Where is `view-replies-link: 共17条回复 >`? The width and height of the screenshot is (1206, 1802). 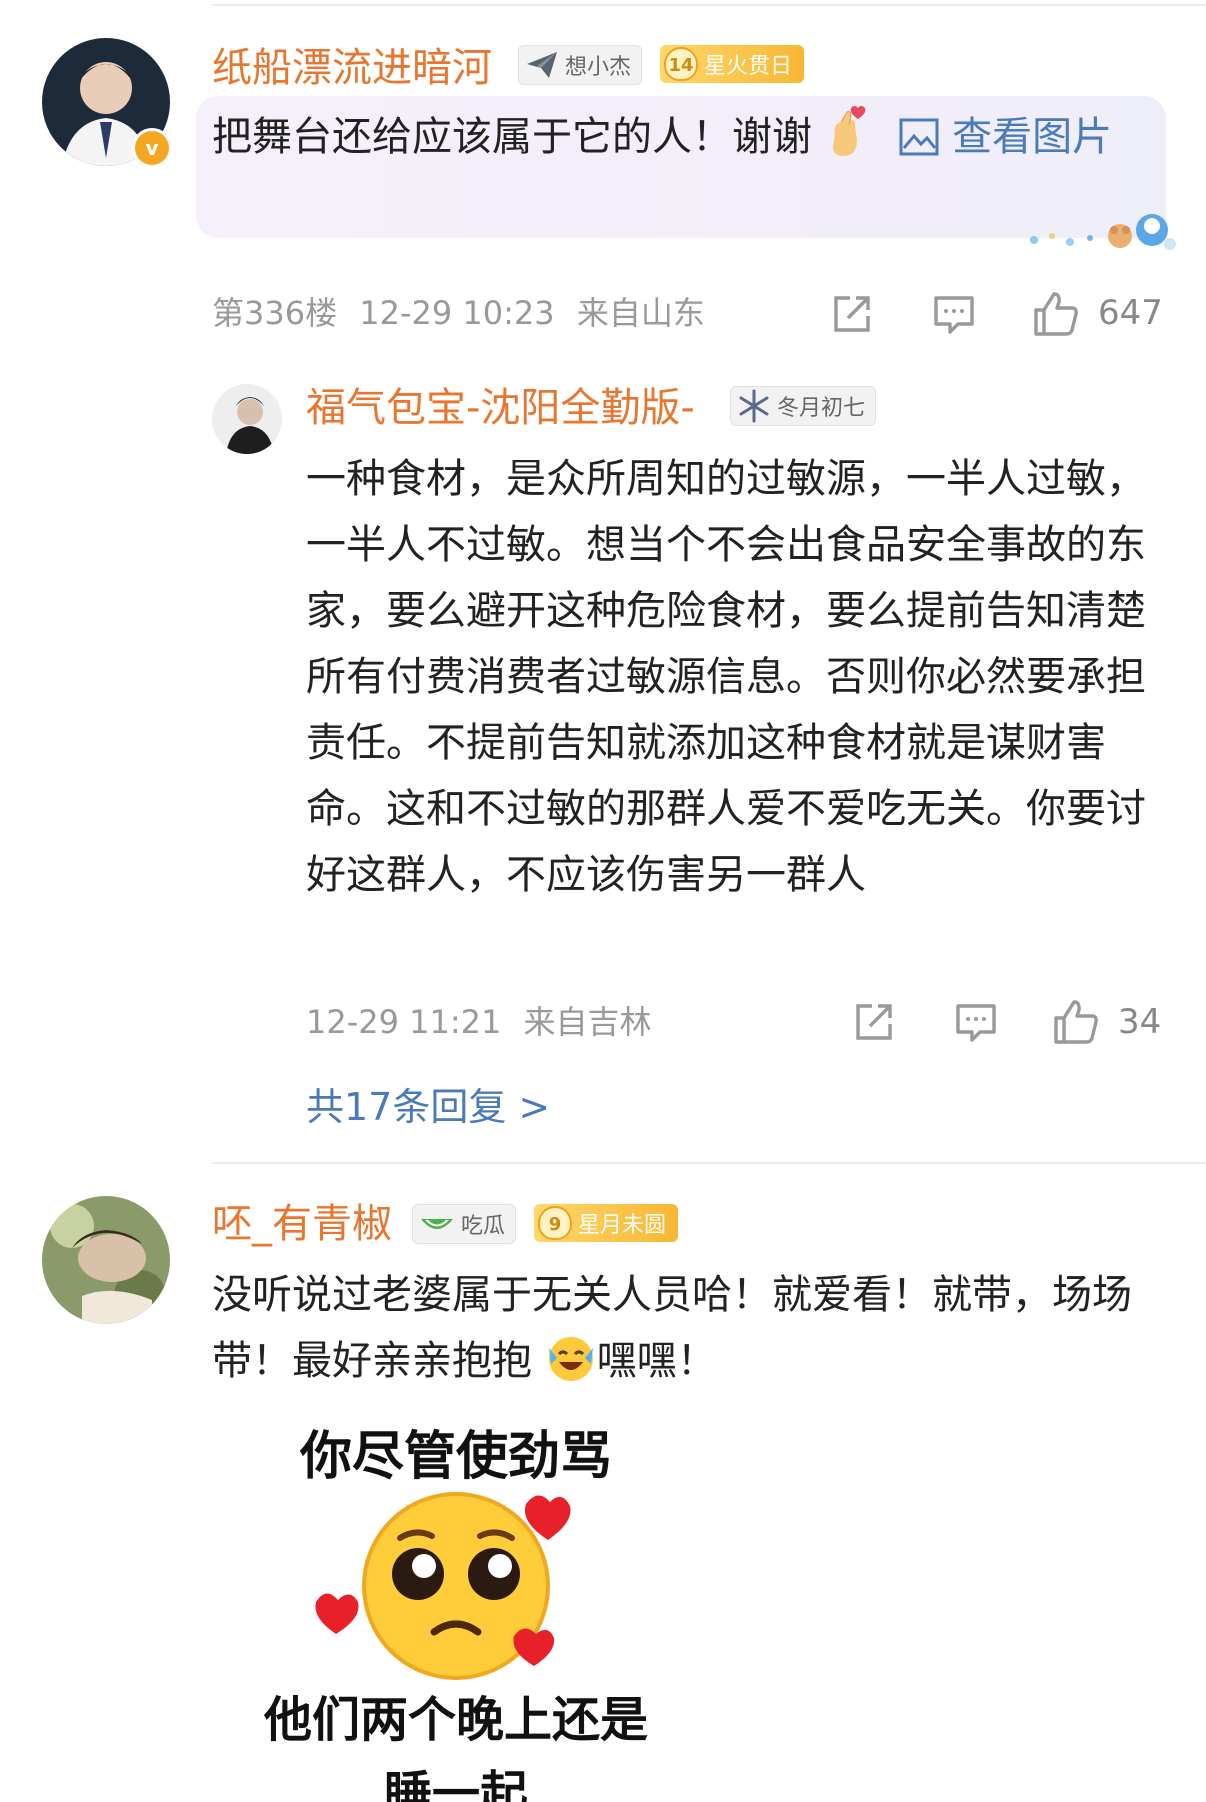
view-replies-link: 共17条回复 > is located at coordinates (428, 1107).